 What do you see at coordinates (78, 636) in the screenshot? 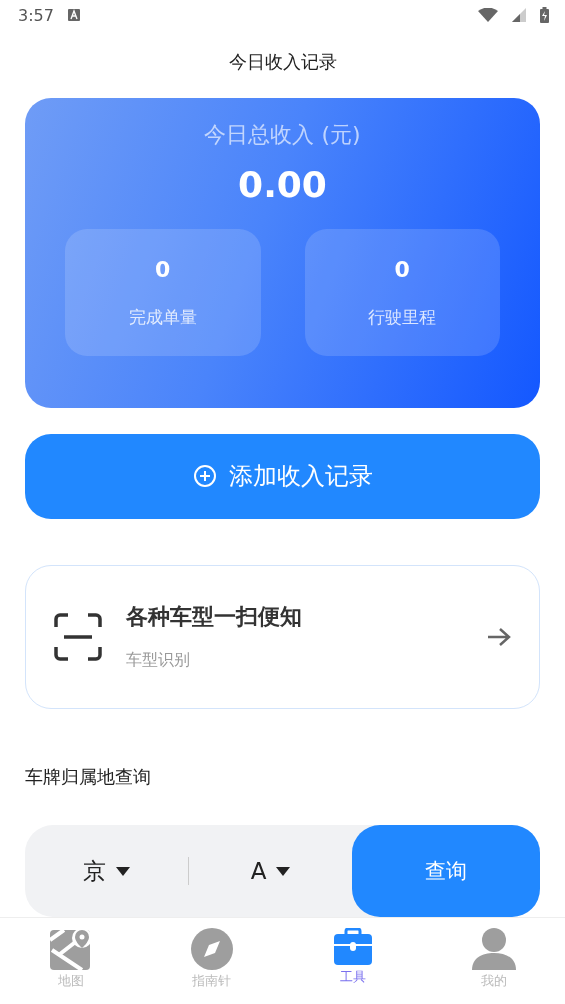
I see `scan-icon` at bounding box center [78, 636].